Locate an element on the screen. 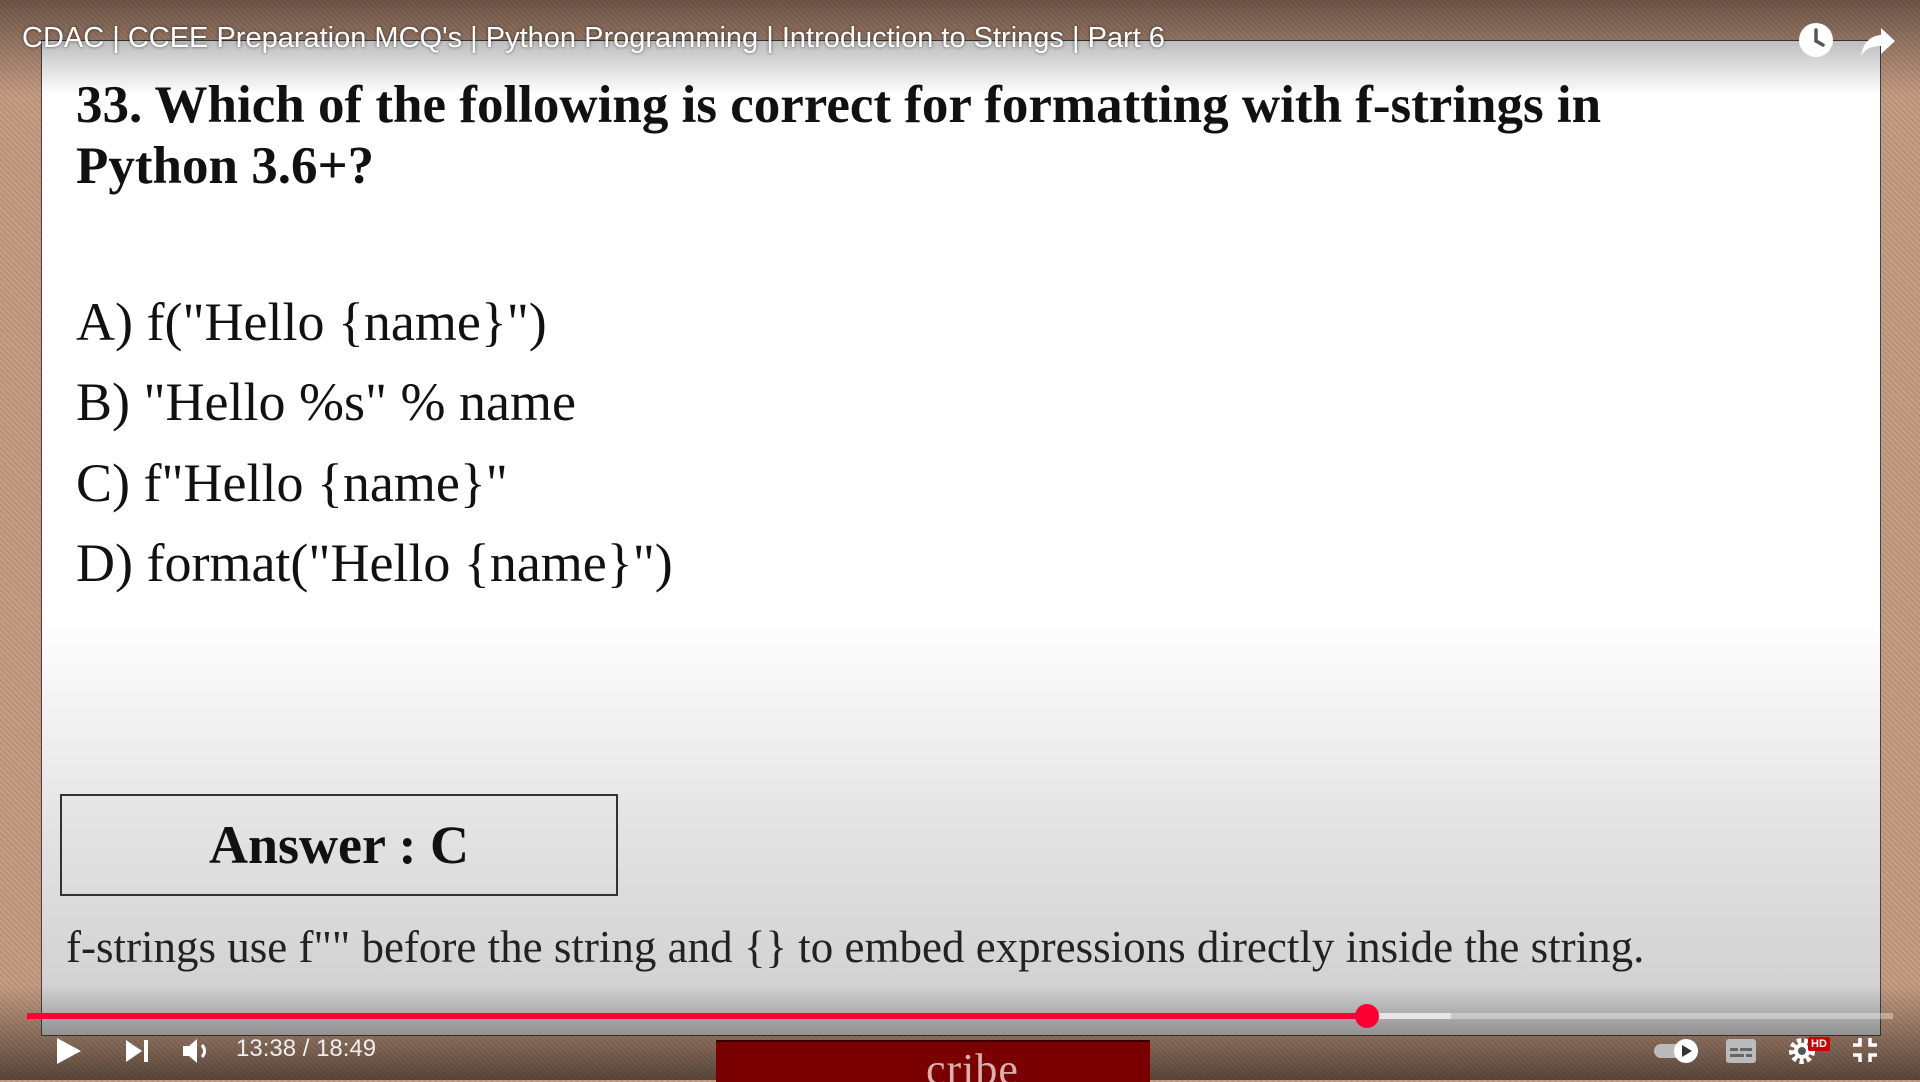 This screenshot has height=1082, width=1920. captions-icon is located at coordinates (1741, 1053).